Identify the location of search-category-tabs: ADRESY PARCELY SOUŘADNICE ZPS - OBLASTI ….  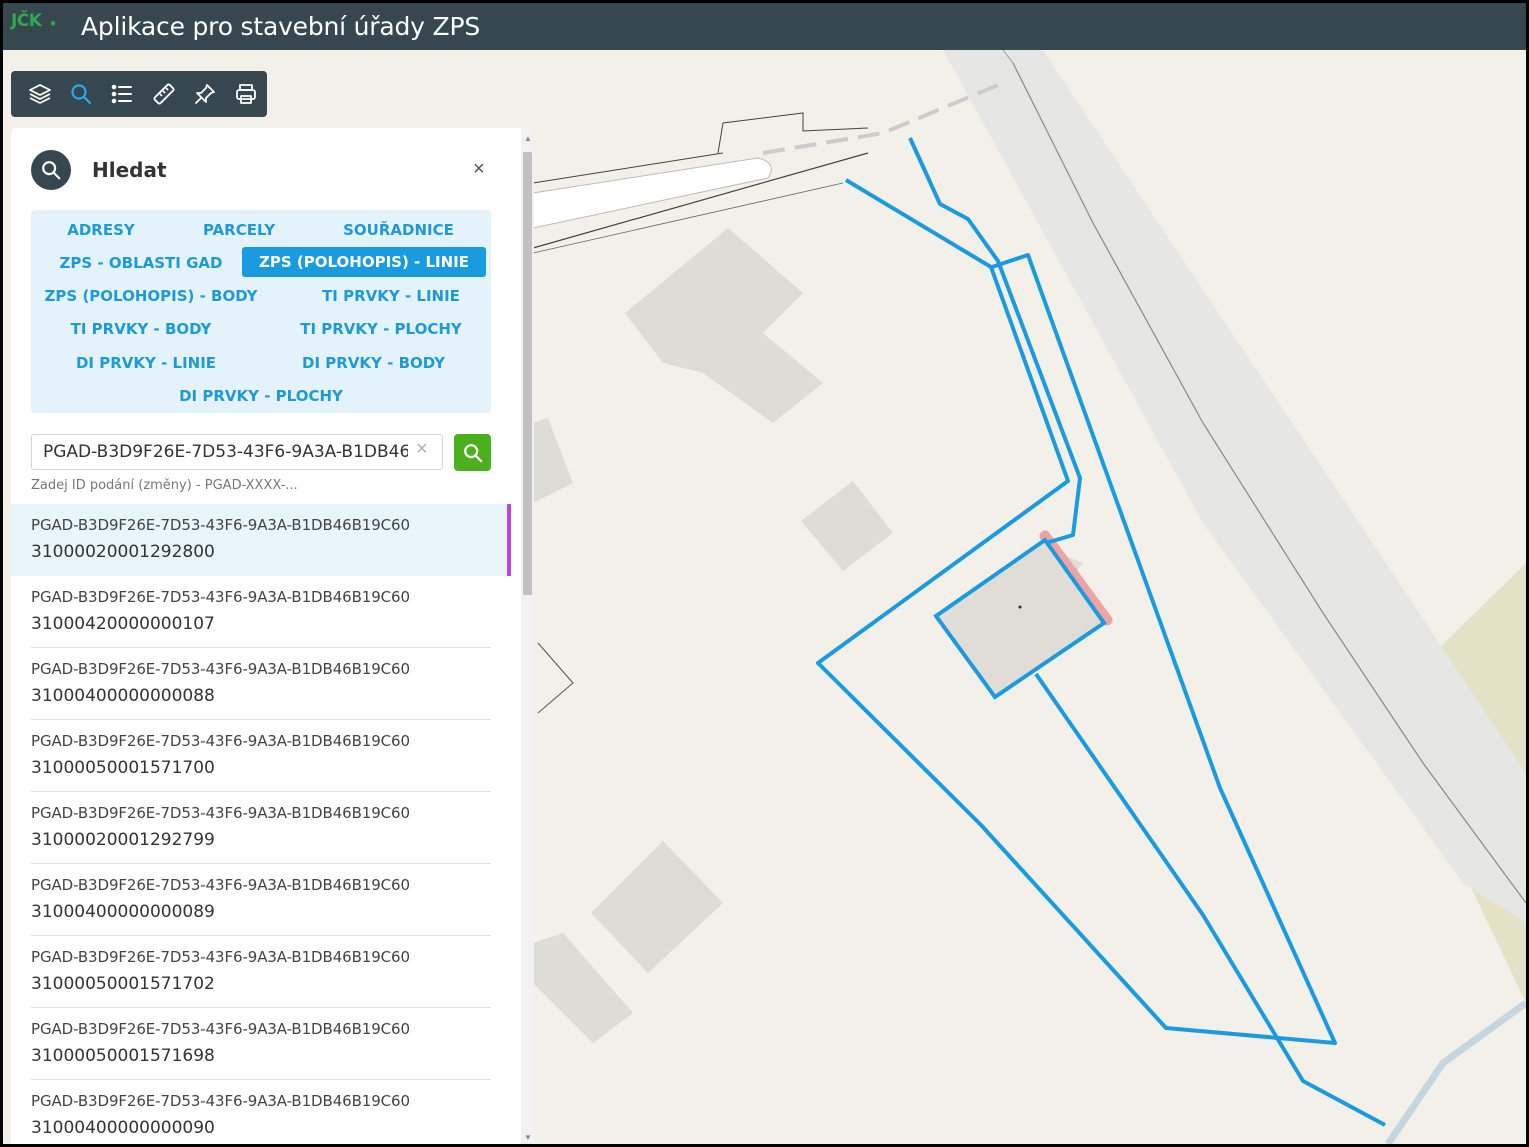
(261, 311).